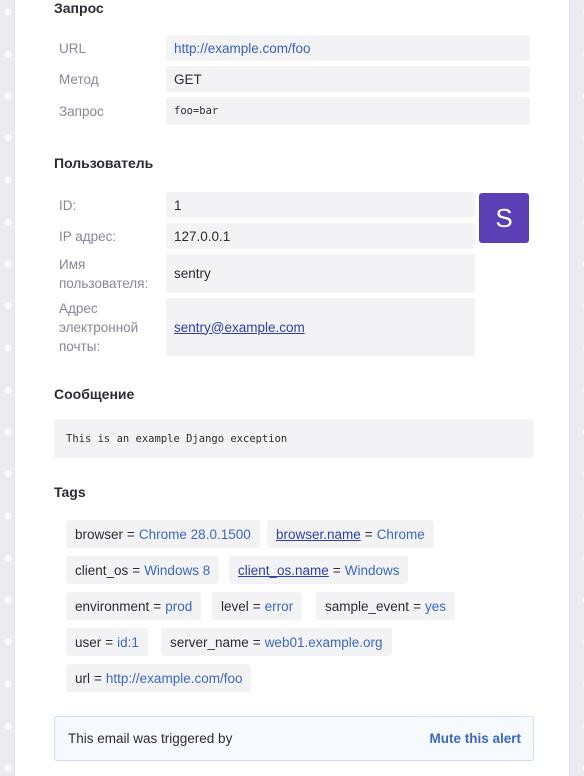 This screenshot has height=776, width=584. Describe the element at coordinates (177, 570) in the screenshot. I see `tag-value-link: Windows 8` at that location.